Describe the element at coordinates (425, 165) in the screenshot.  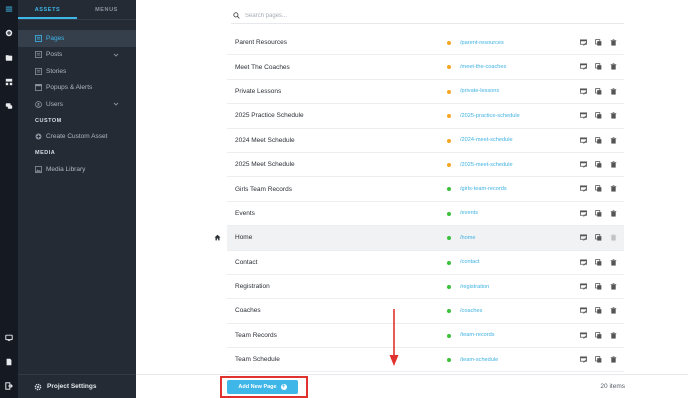
I see `table-row: 2025 Meet Schedule/2025-meet-schedule` at that location.